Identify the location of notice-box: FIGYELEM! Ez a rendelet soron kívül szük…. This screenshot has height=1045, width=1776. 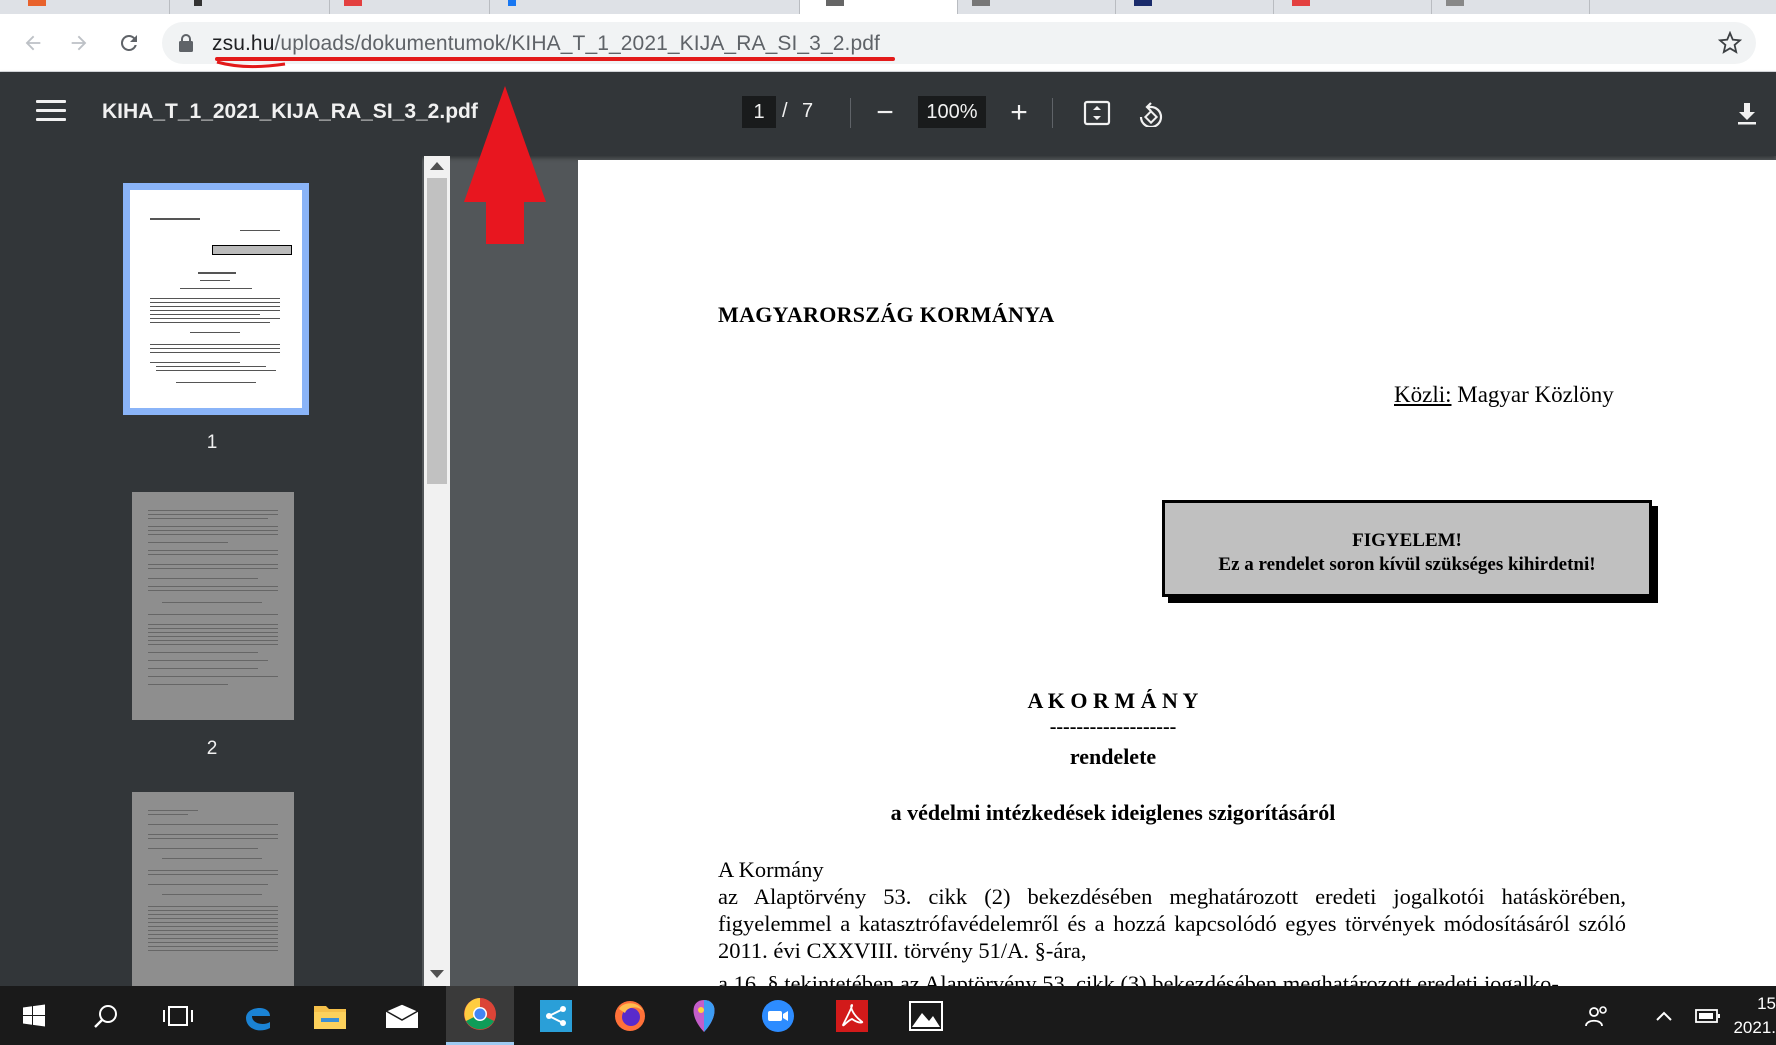
(1407, 548).